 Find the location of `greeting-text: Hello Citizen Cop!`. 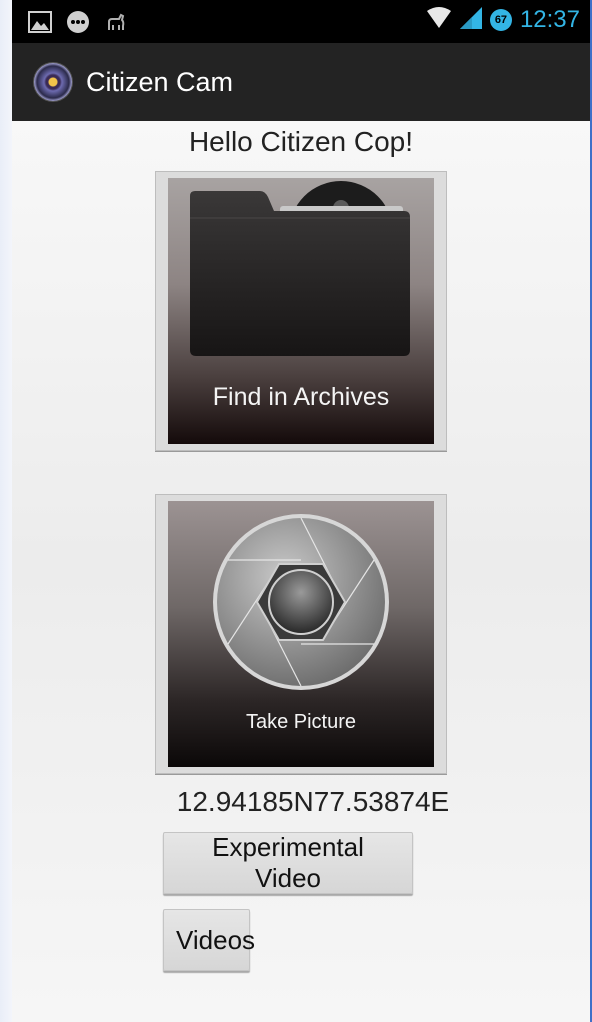

greeting-text: Hello Citizen Cop! is located at coordinates (301, 141).